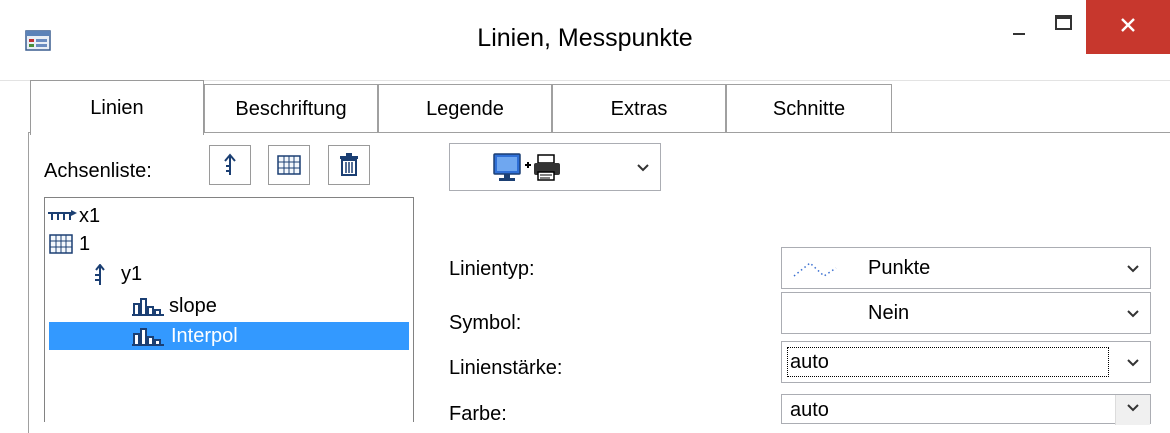 Image resolution: width=1170 pixels, height=433 pixels. Describe the element at coordinates (506, 368) in the screenshot. I see `linewidth-label: Linienstärke:` at that location.